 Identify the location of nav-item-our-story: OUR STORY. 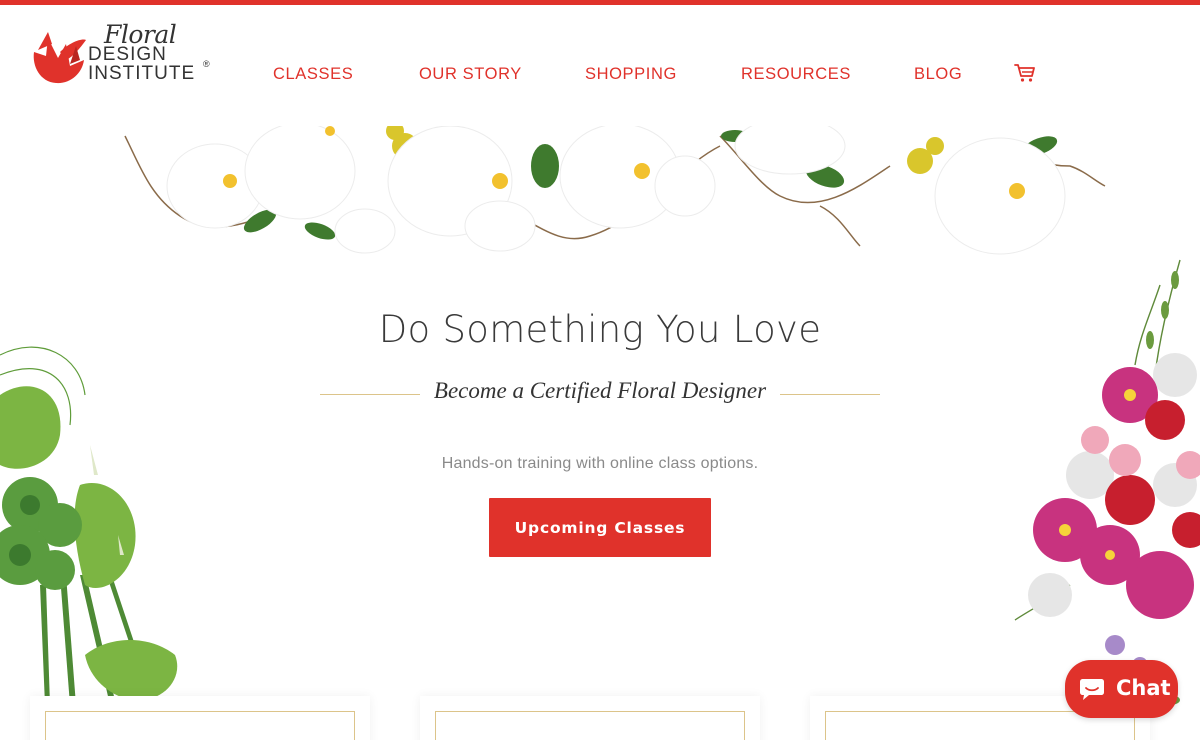
(470, 74).